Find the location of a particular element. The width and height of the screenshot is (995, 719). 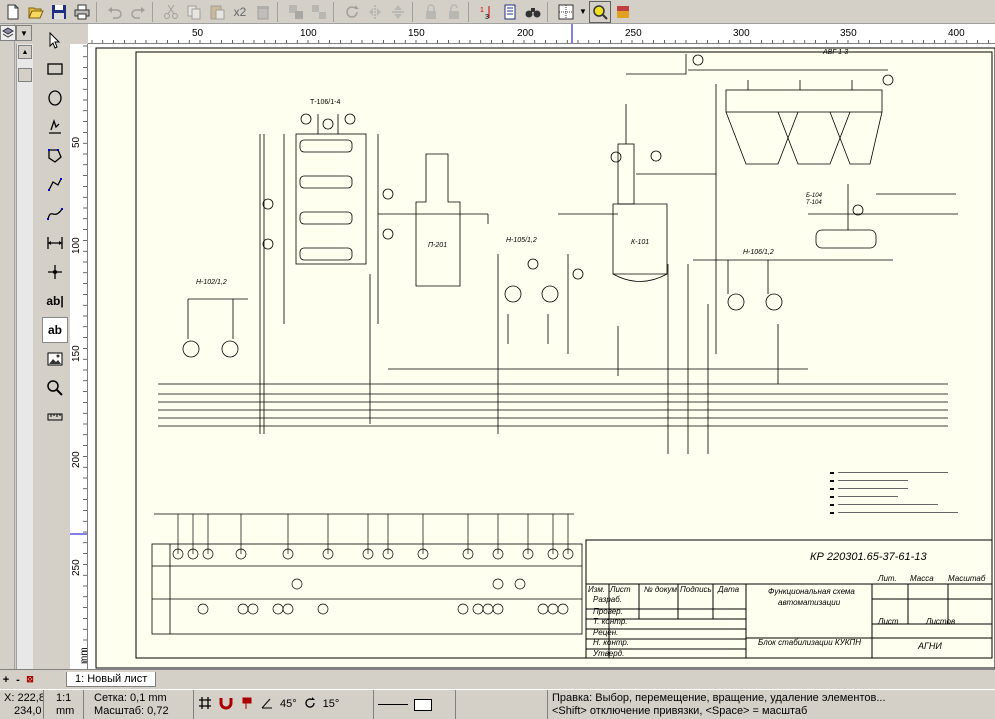

status-spacer is located at coordinates (502, 704).